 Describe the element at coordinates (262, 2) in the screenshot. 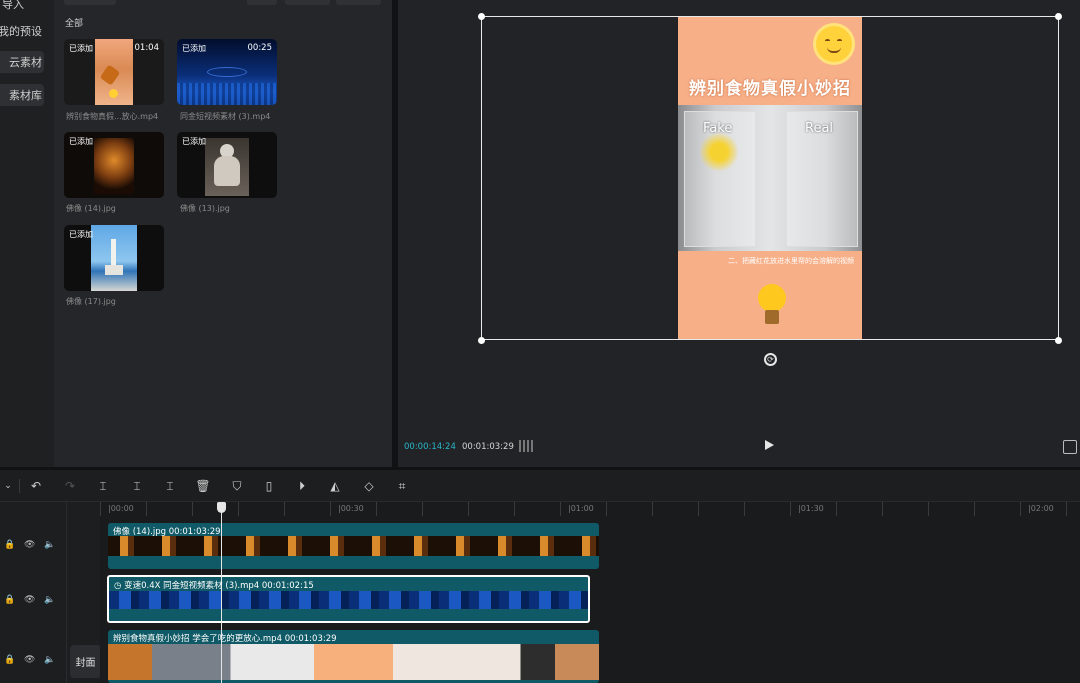

I see `media-view-button` at that location.